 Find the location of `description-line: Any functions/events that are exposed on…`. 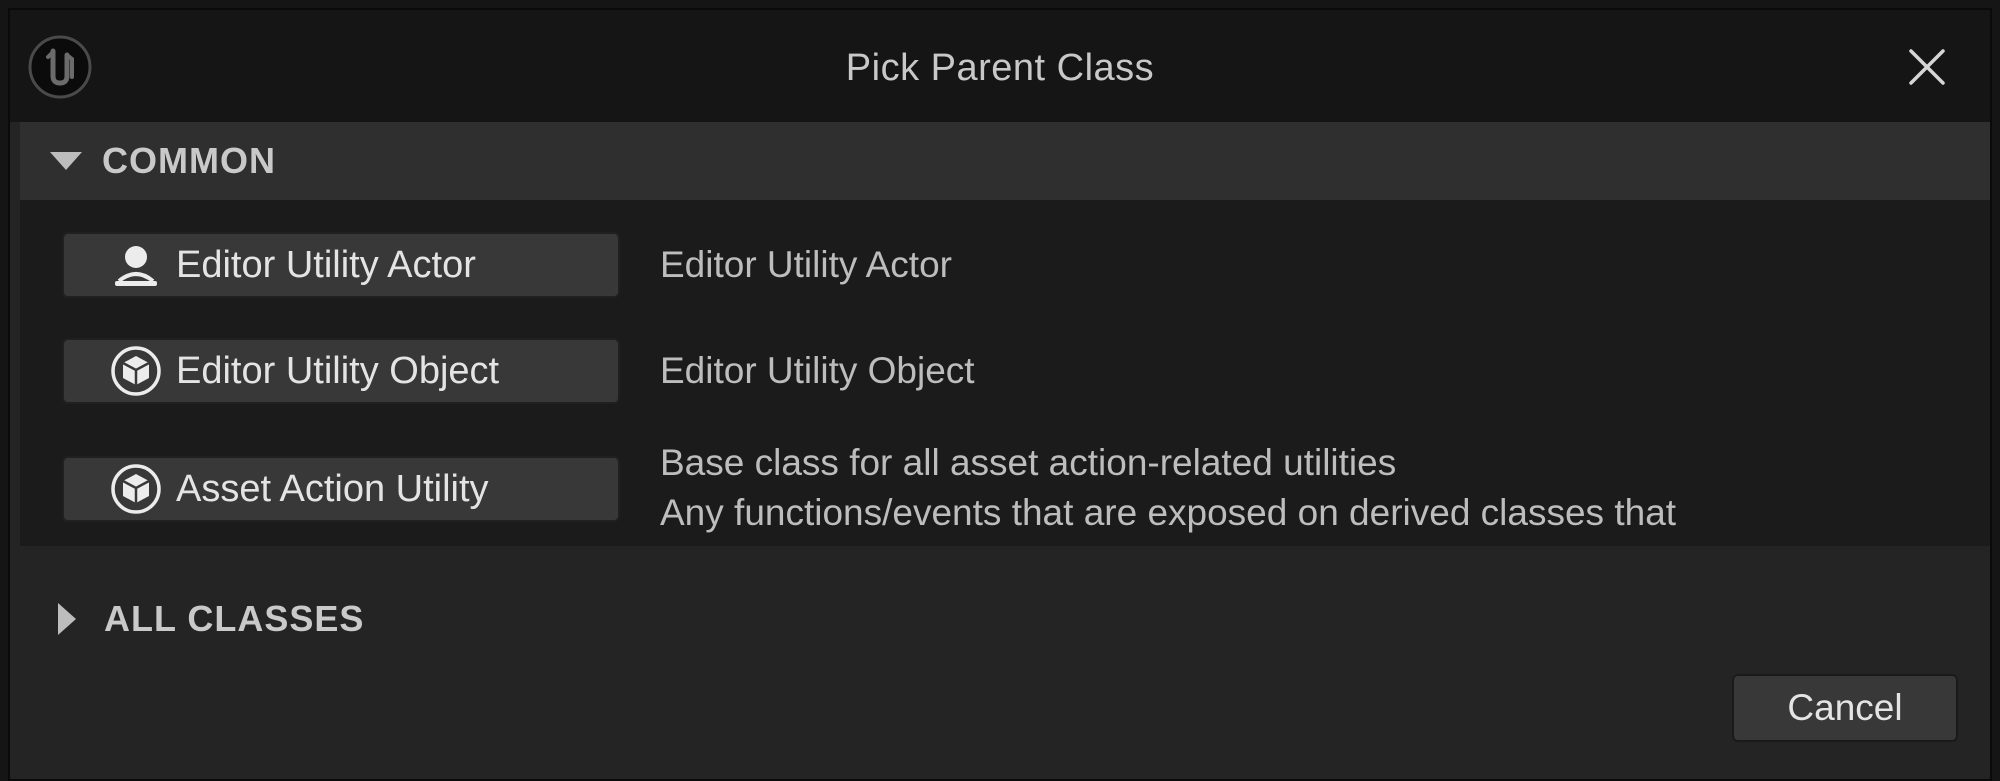

description-line: Any functions/events that are exposed on… is located at coordinates (1168, 512).